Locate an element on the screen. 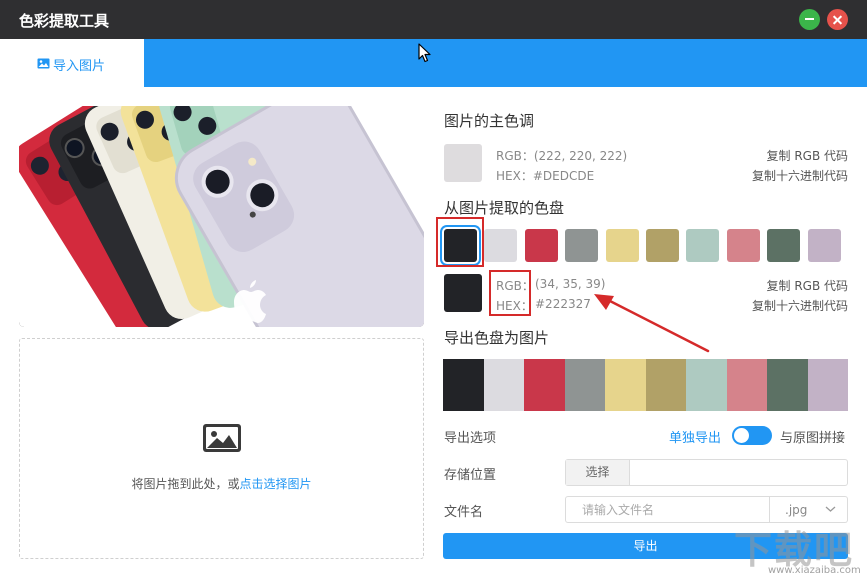  app-title: 色彩提取工具 is located at coordinates (64, 21).